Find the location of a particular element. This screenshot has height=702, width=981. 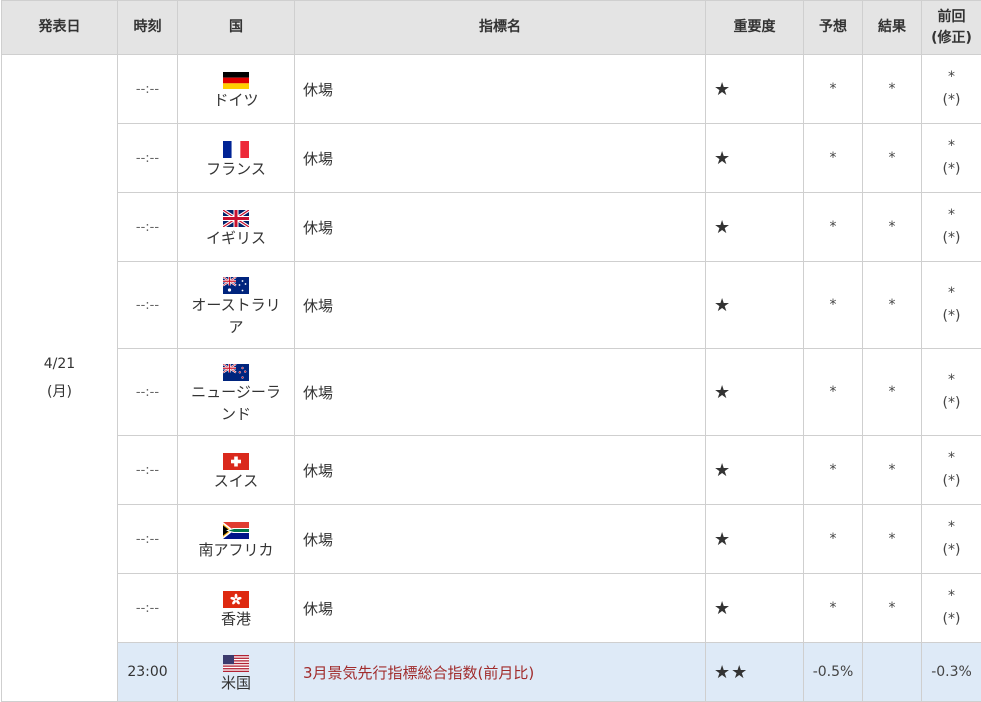

country-cell: フランス is located at coordinates (236, 158).